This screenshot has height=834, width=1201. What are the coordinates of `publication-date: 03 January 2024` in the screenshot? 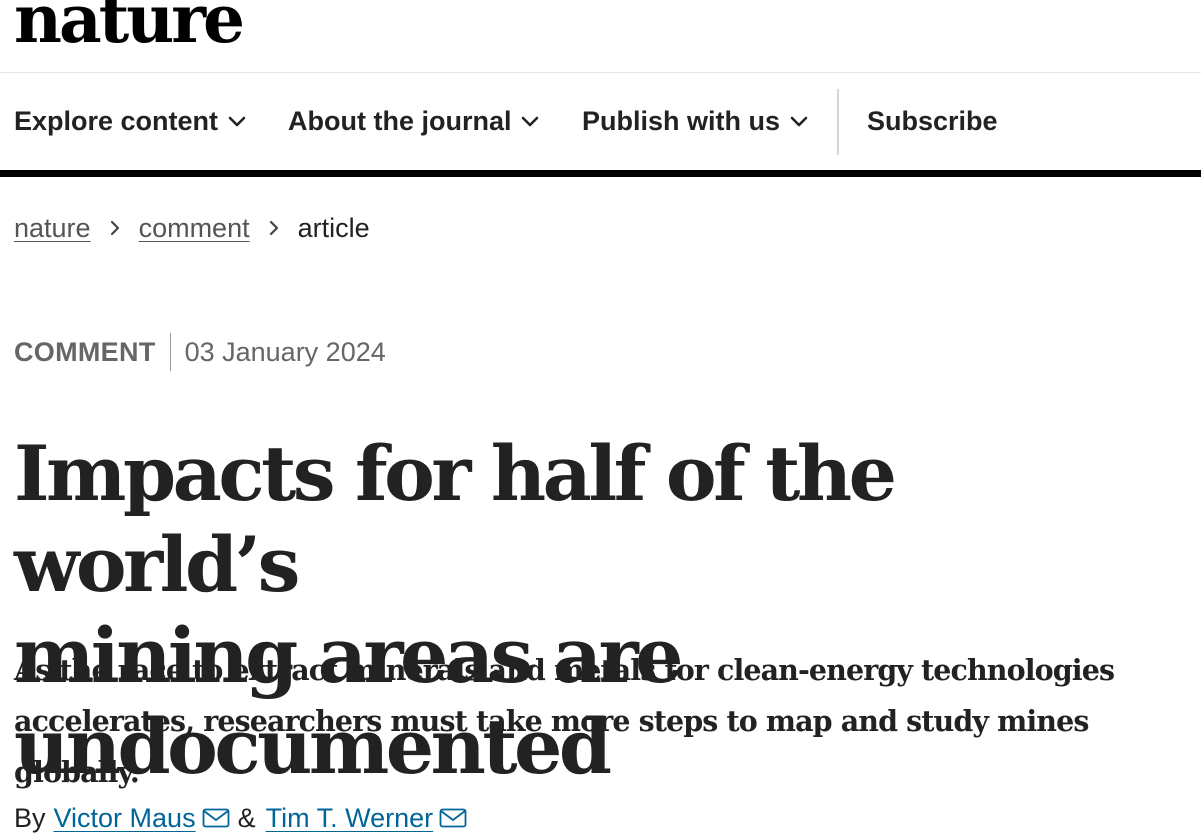 It's located at (285, 351).